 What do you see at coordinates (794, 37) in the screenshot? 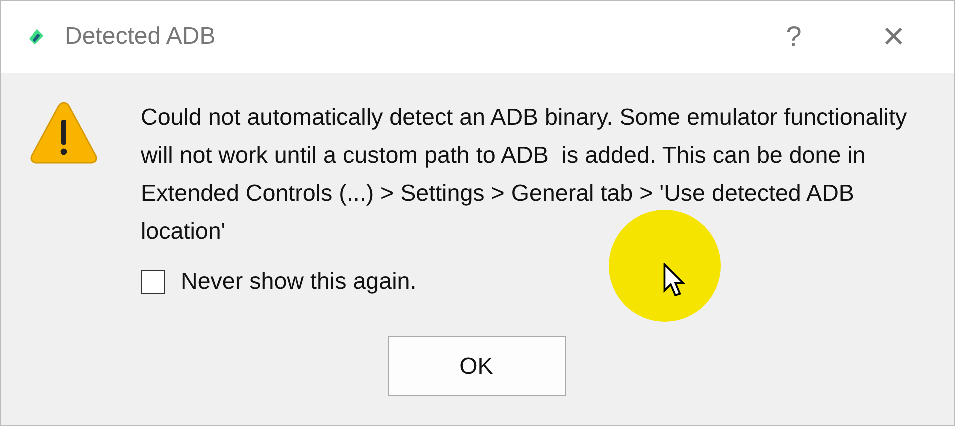
I see `help-button: ?` at bounding box center [794, 37].